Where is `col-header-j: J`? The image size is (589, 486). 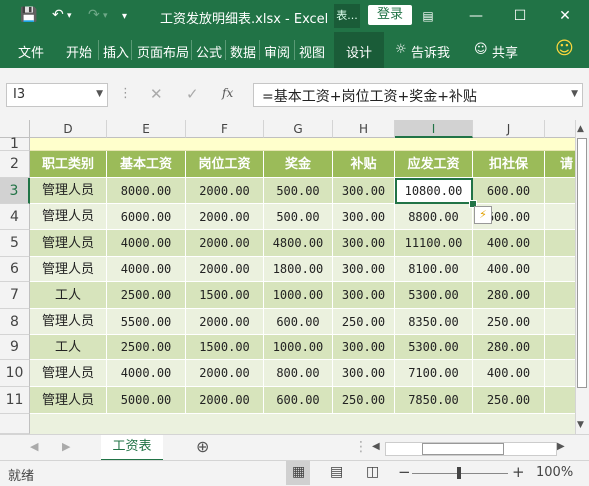
col-header-j: J is located at coordinates (509, 129).